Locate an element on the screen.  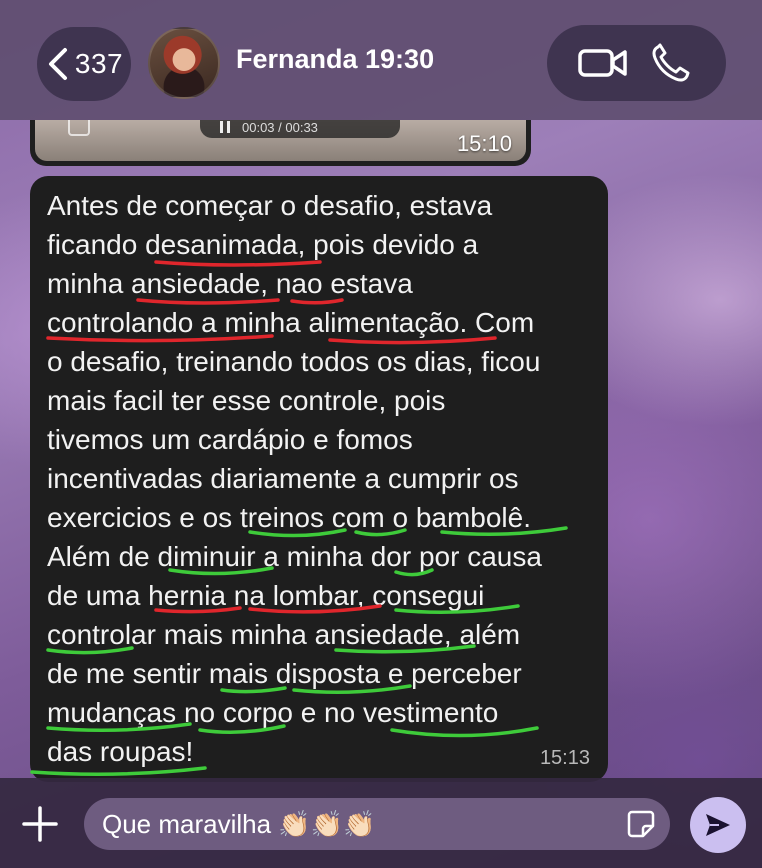
message-timestamp: 15:13 is located at coordinates (564, 758).